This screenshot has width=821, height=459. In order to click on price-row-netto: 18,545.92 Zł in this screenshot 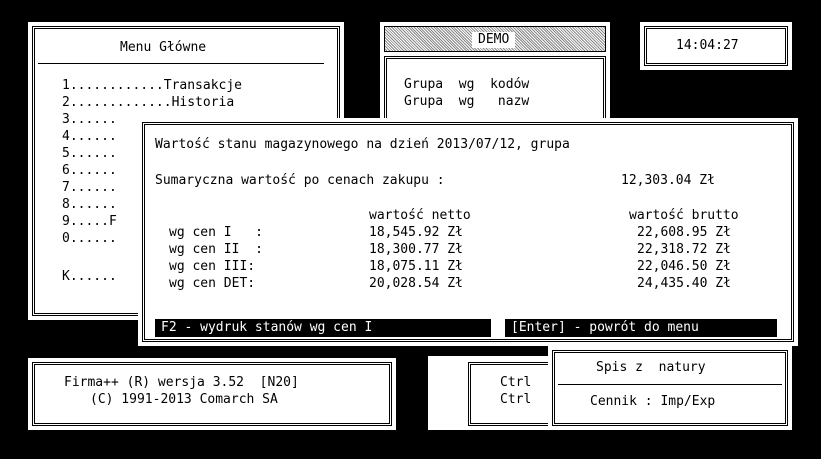, I will do `click(416, 232)`.